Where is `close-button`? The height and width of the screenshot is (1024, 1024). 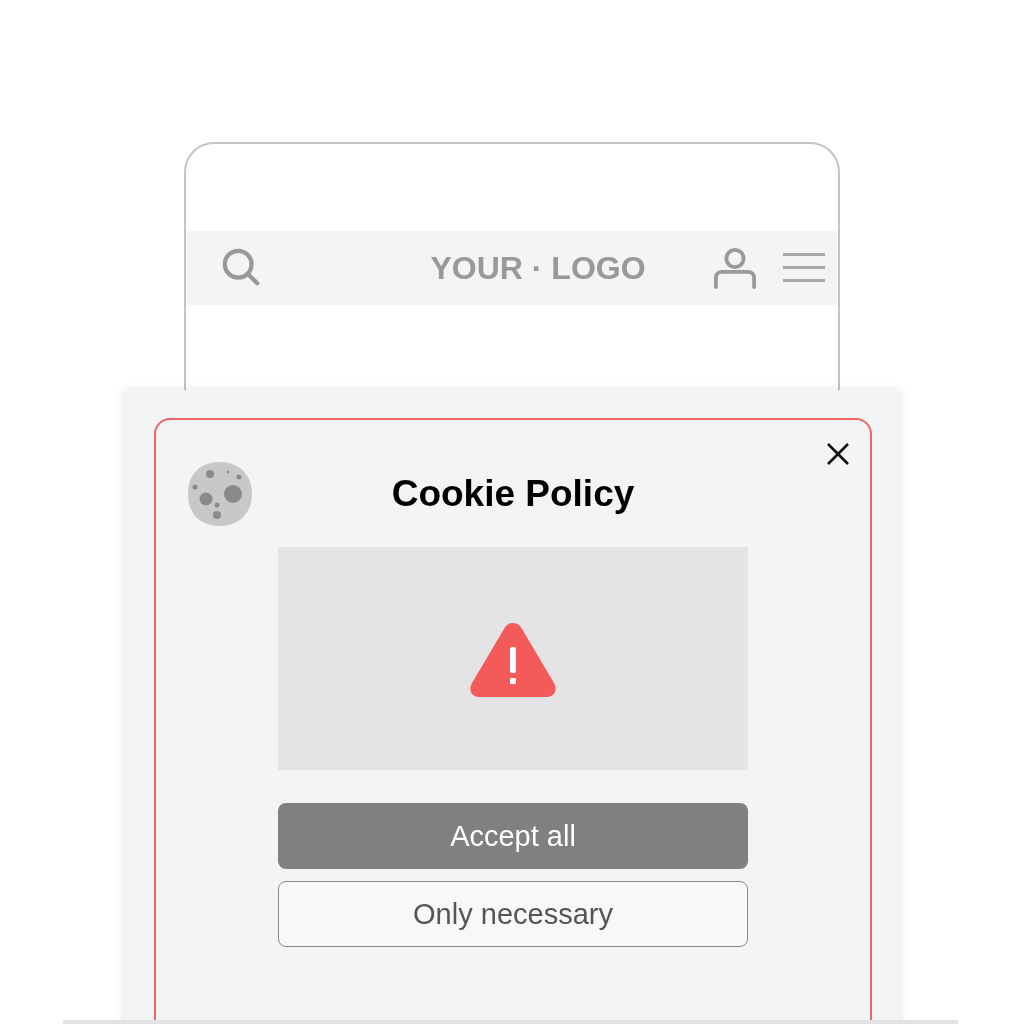 close-button is located at coordinates (838, 454).